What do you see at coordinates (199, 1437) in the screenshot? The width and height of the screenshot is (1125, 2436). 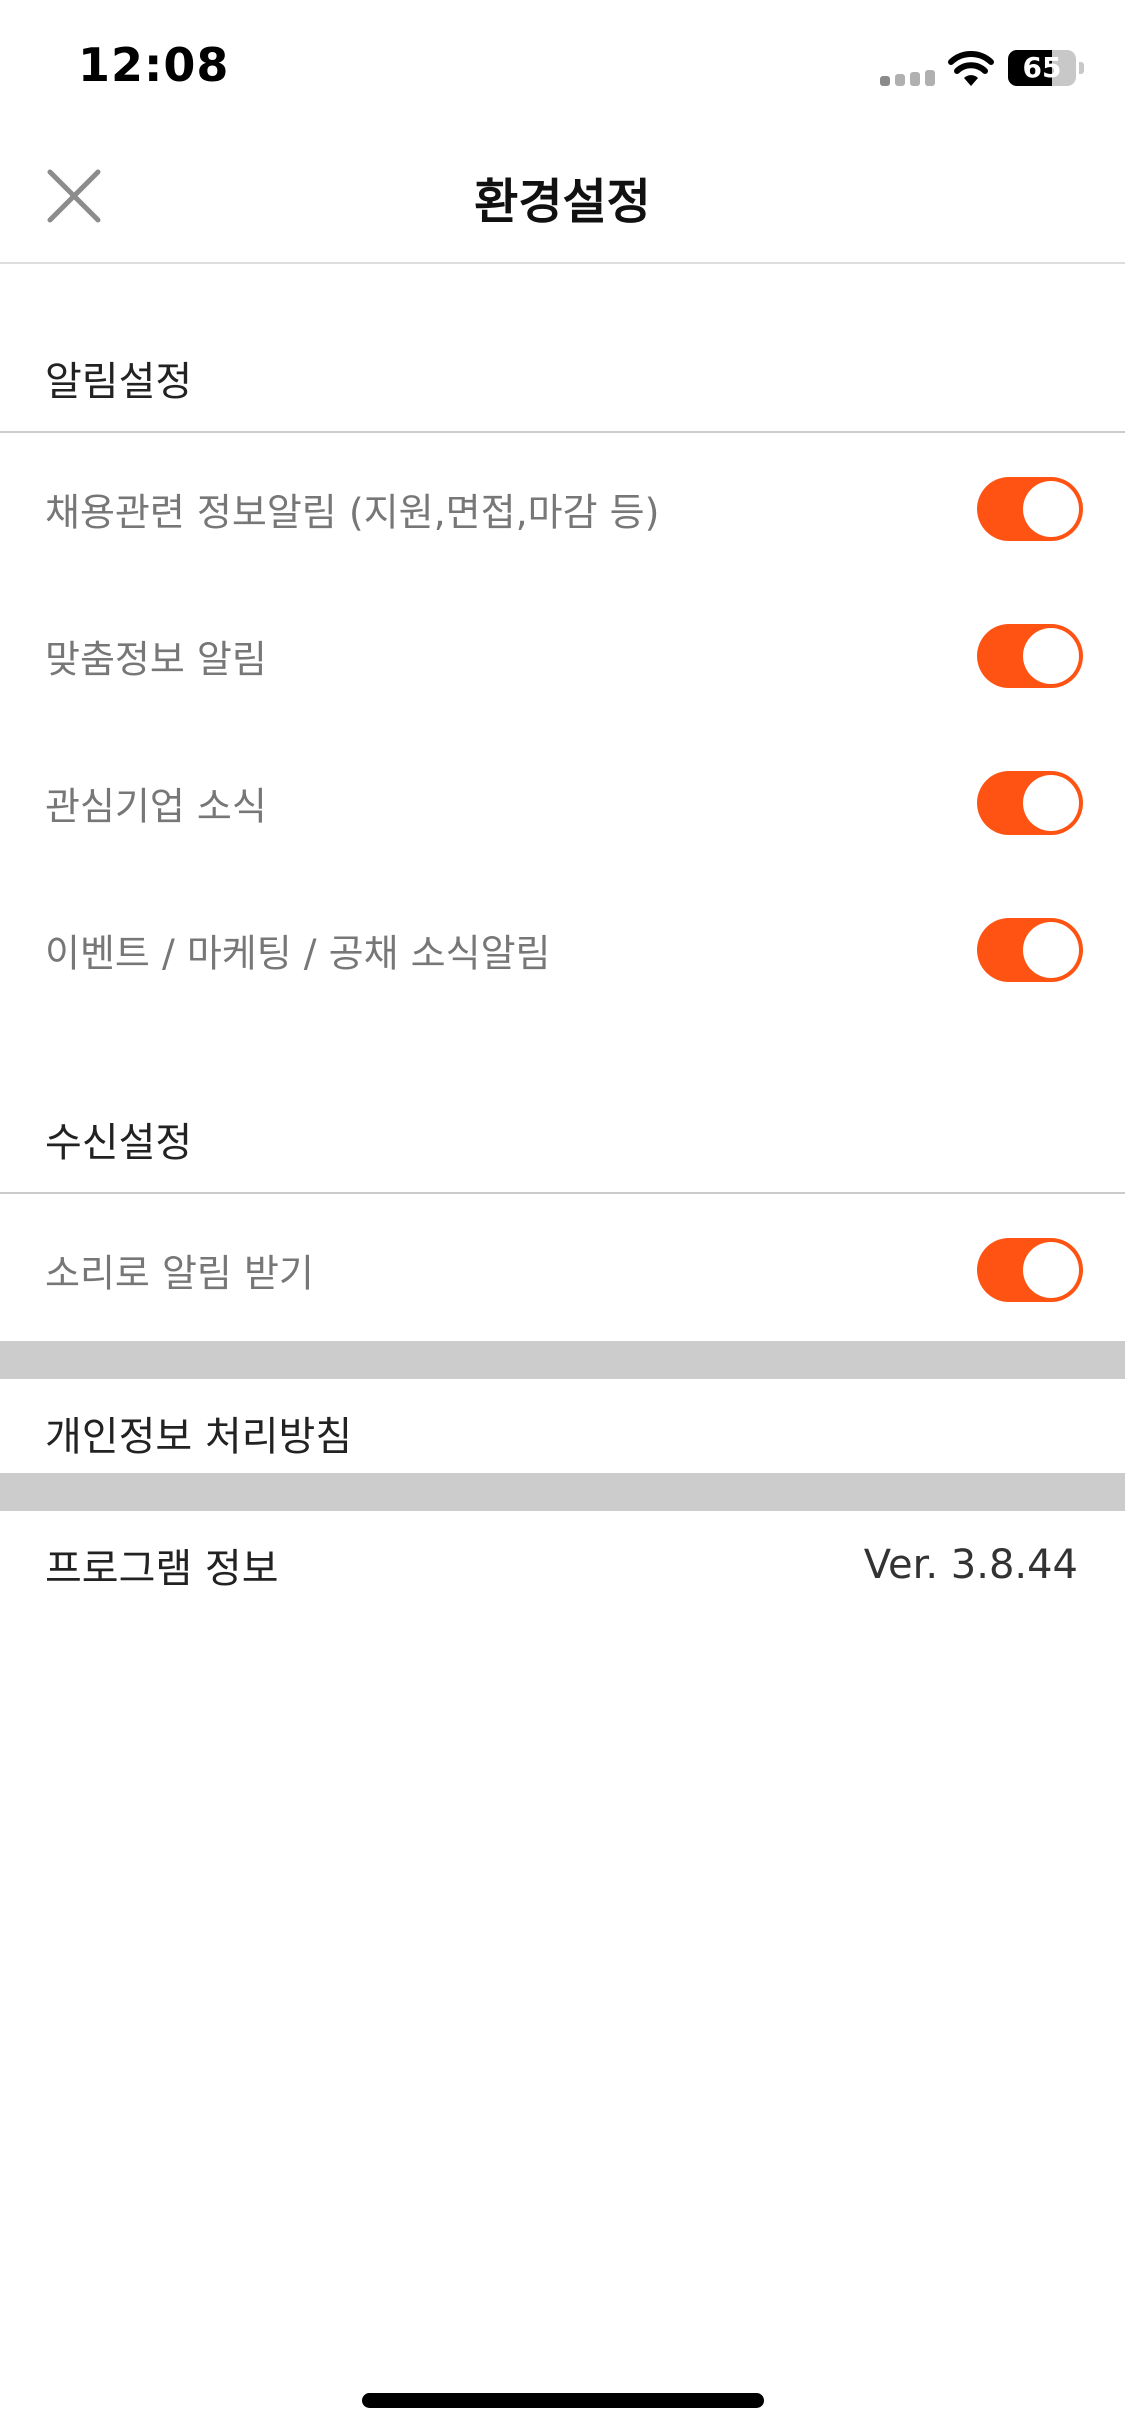 I see `privacy-policy-label: 개인정보 처리방침` at bounding box center [199, 1437].